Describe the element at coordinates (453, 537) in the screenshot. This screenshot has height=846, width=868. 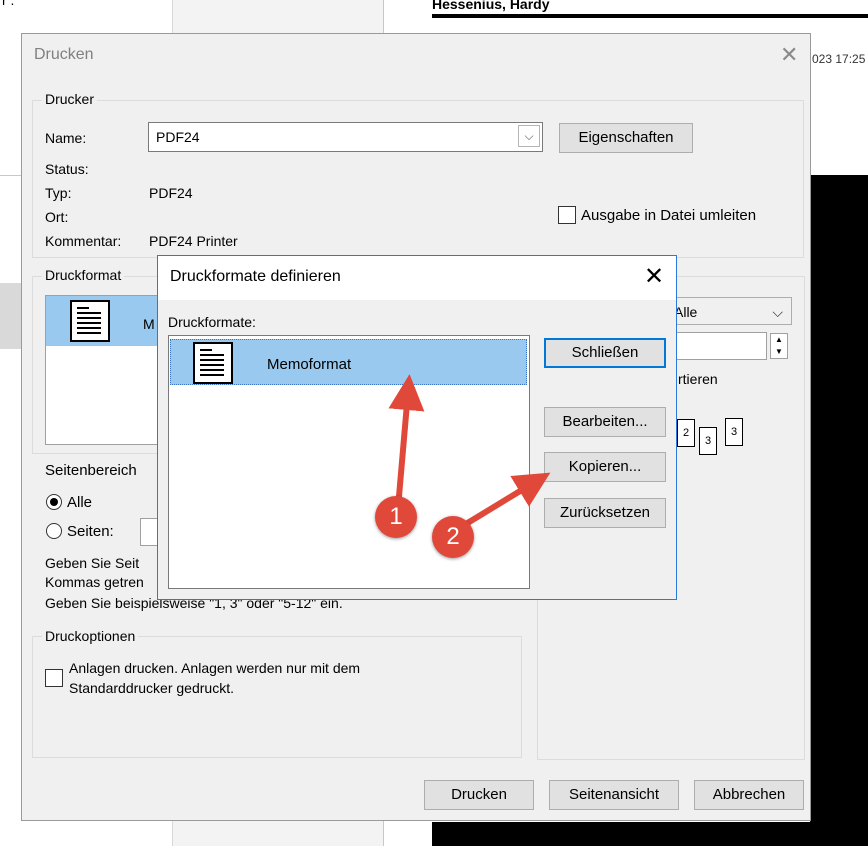
I see `step-badge-2: 2` at that location.